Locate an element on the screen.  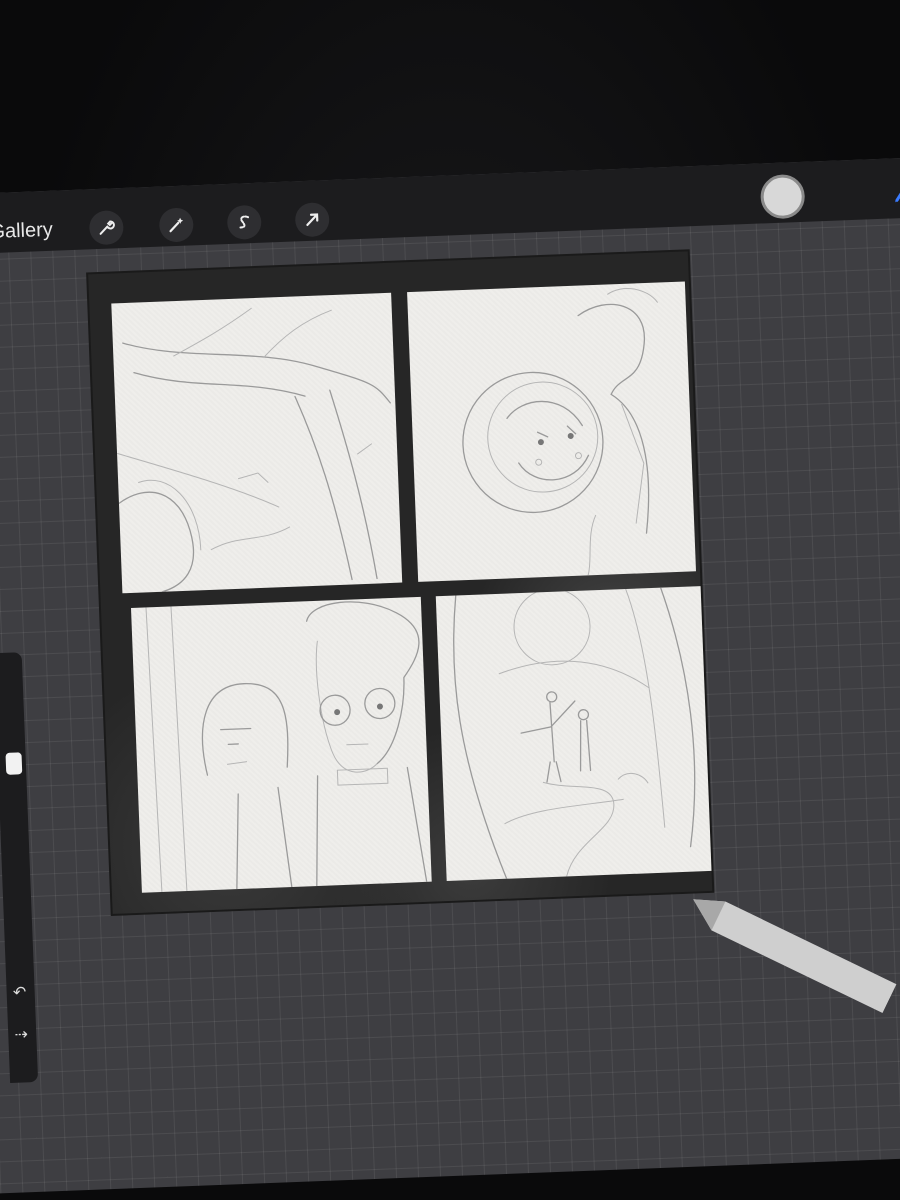
panel-girl-close-up is located at coordinates (552, 431).